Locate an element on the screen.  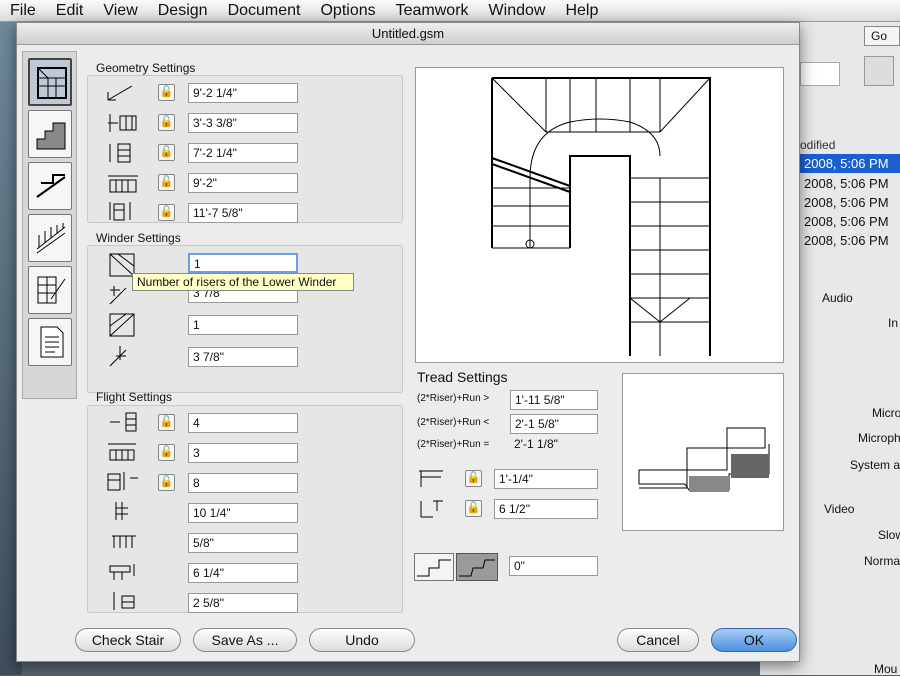
slanted-riser-toggle is located at coordinates (477, 567).